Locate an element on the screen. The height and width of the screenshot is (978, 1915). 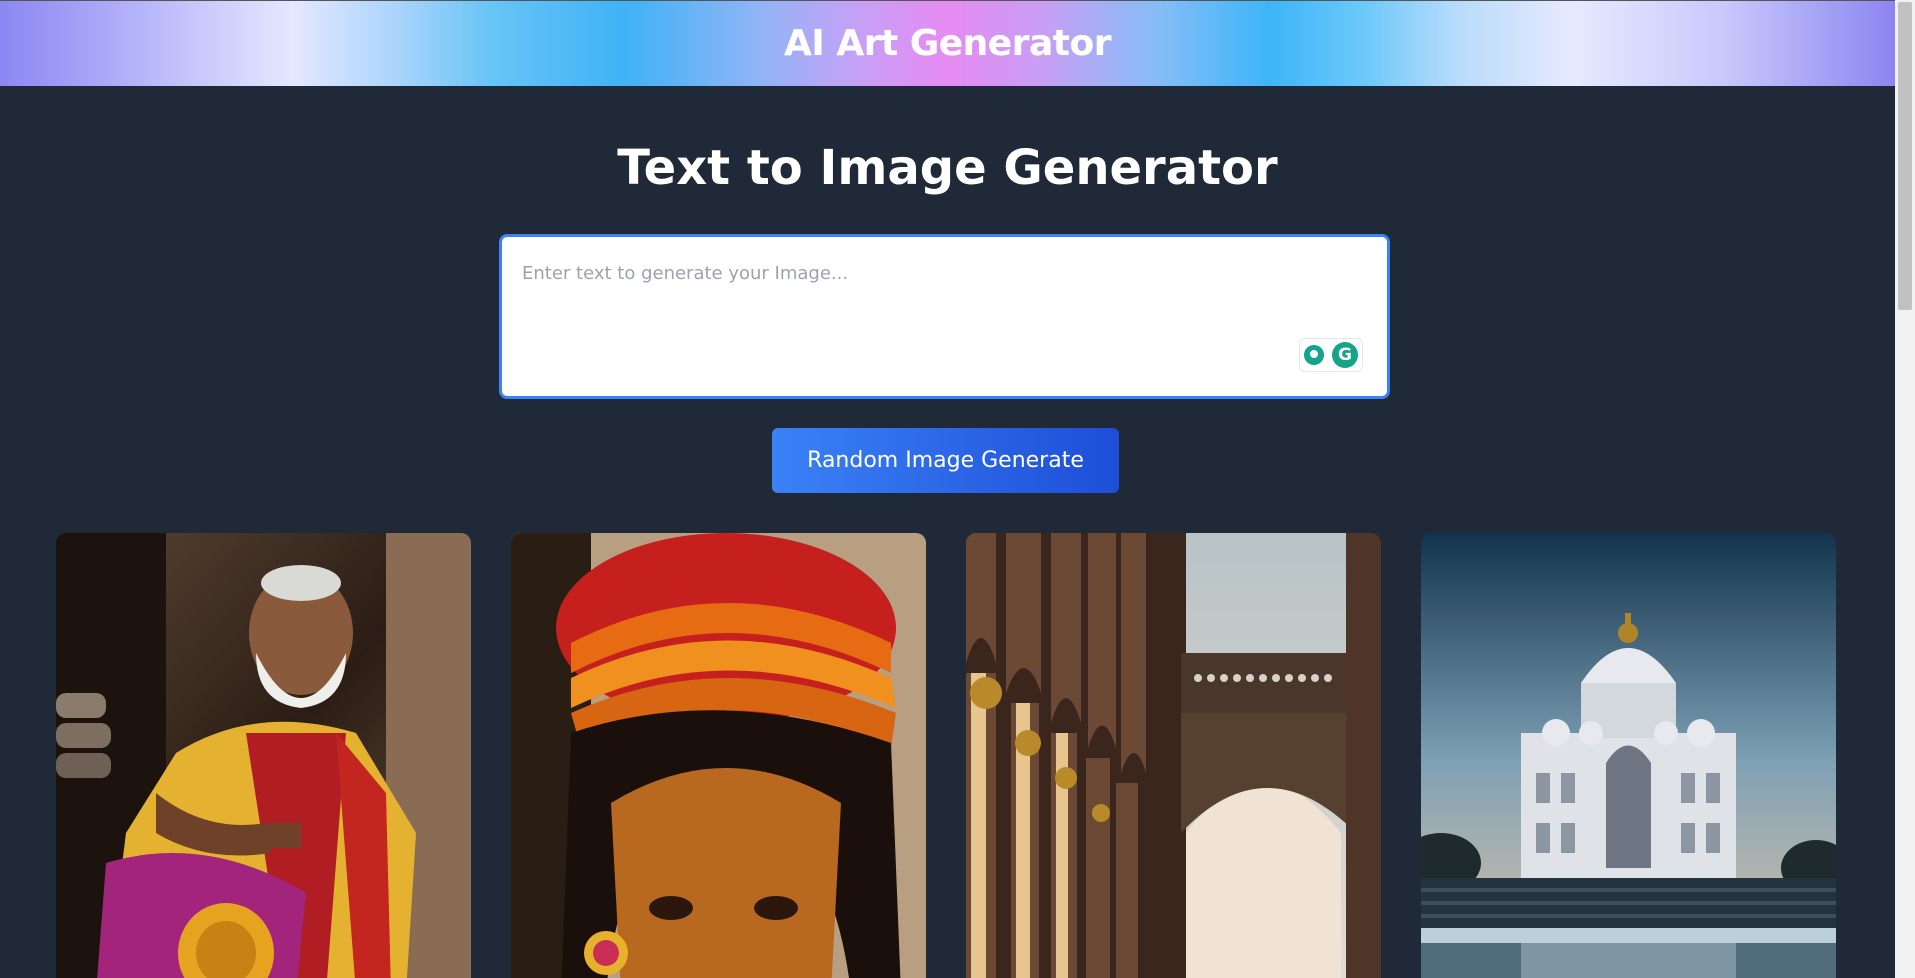
palace-image is located at coordinates (1628, 755).